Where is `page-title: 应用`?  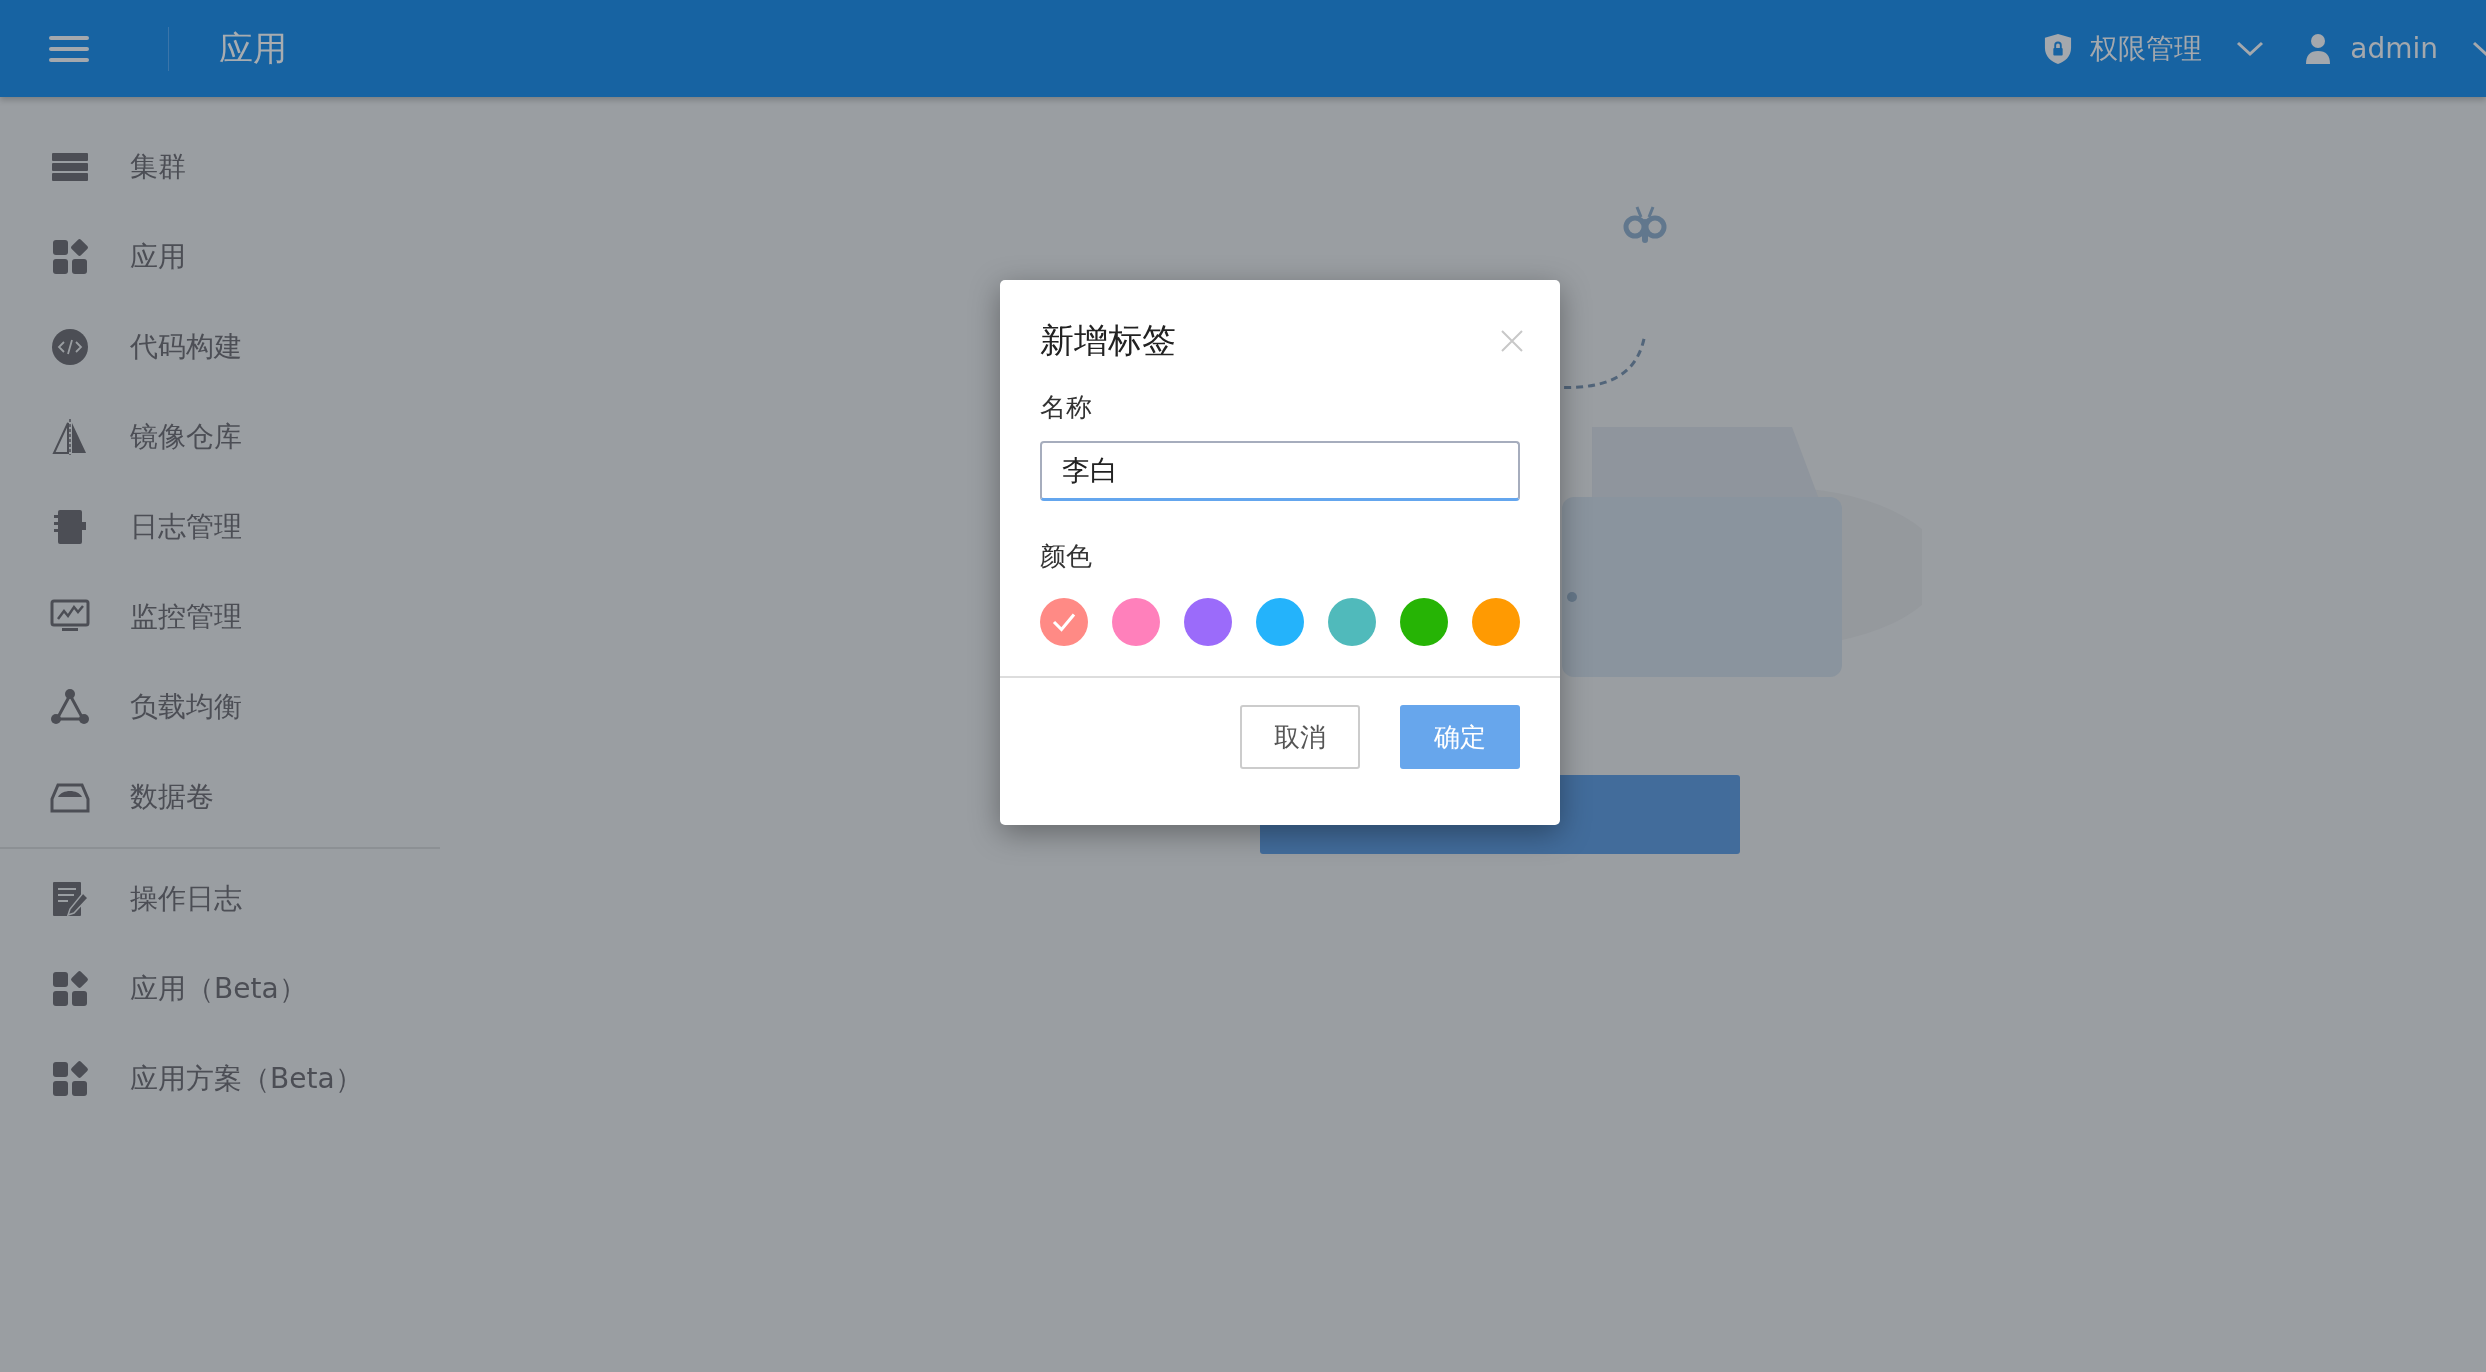
page-title: 应用 is located at coordinates (253, 48).